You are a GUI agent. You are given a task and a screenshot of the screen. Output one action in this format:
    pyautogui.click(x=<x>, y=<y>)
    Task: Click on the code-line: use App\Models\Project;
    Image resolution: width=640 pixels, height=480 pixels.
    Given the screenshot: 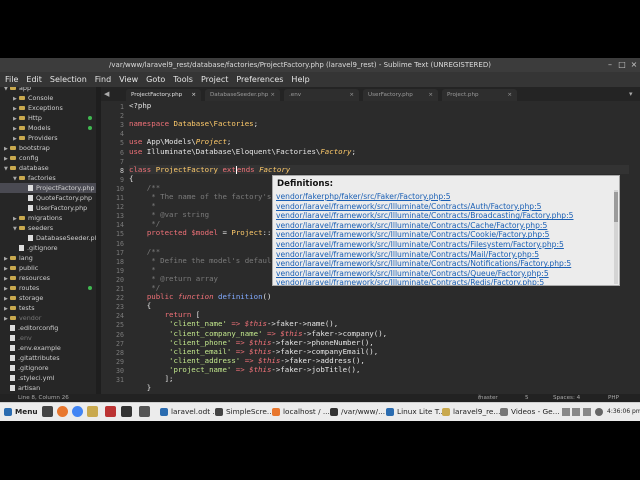 What is the action you would take?
    pyautogui.click(x=180, y=141)
    